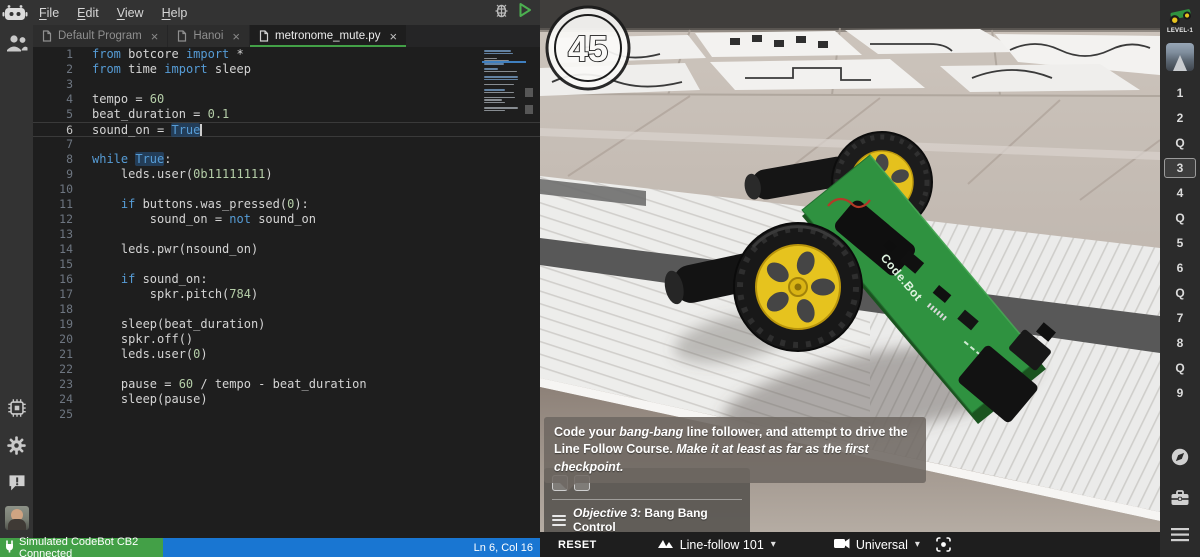 The height and width of the screenshot is (557, 1200). What do you see at coordinates (88, 13) in the screenshot?
I see `menu-edit: Edit` at bounding box center [88, 13].